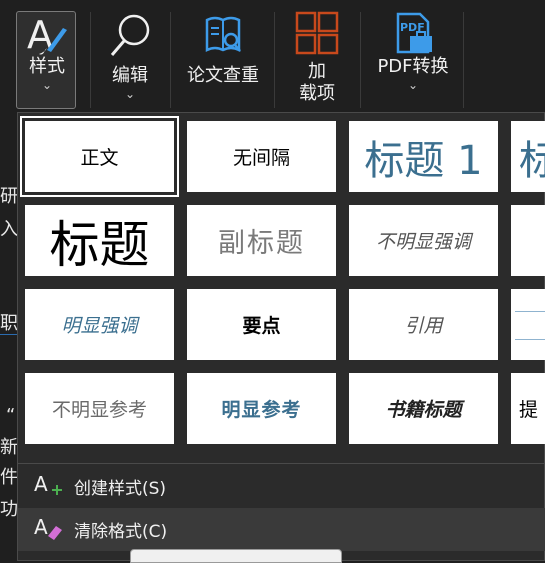 This screenshot has width=545, height=563. I want to click on addins-grid-icon, so click(317, 35).